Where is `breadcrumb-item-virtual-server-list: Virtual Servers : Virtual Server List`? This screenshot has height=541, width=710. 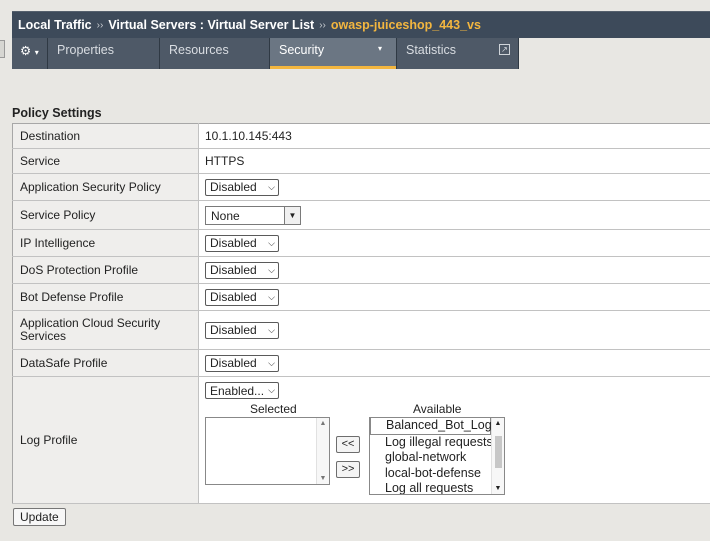
breadcrumb-item-virtual-server-list: Virtual Servers : Virtual Server List is located at coordinates (211, 25).